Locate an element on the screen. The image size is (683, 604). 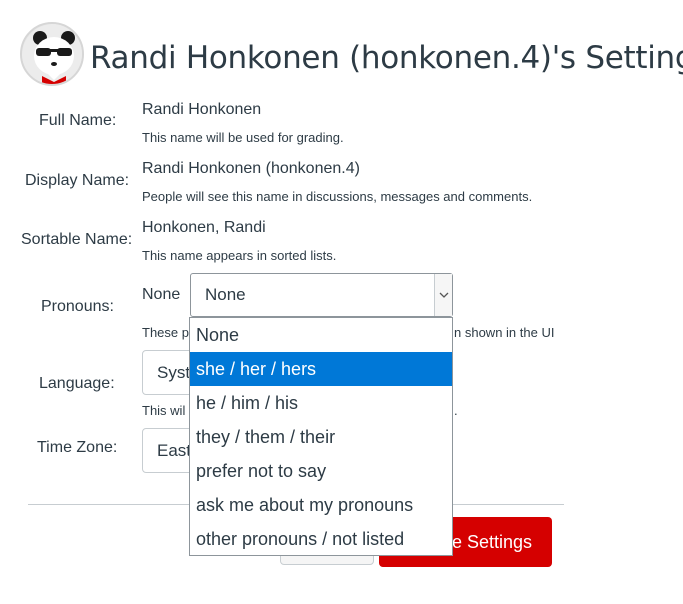
update-settings-label: e Settings is located at coordinates (491, 541).